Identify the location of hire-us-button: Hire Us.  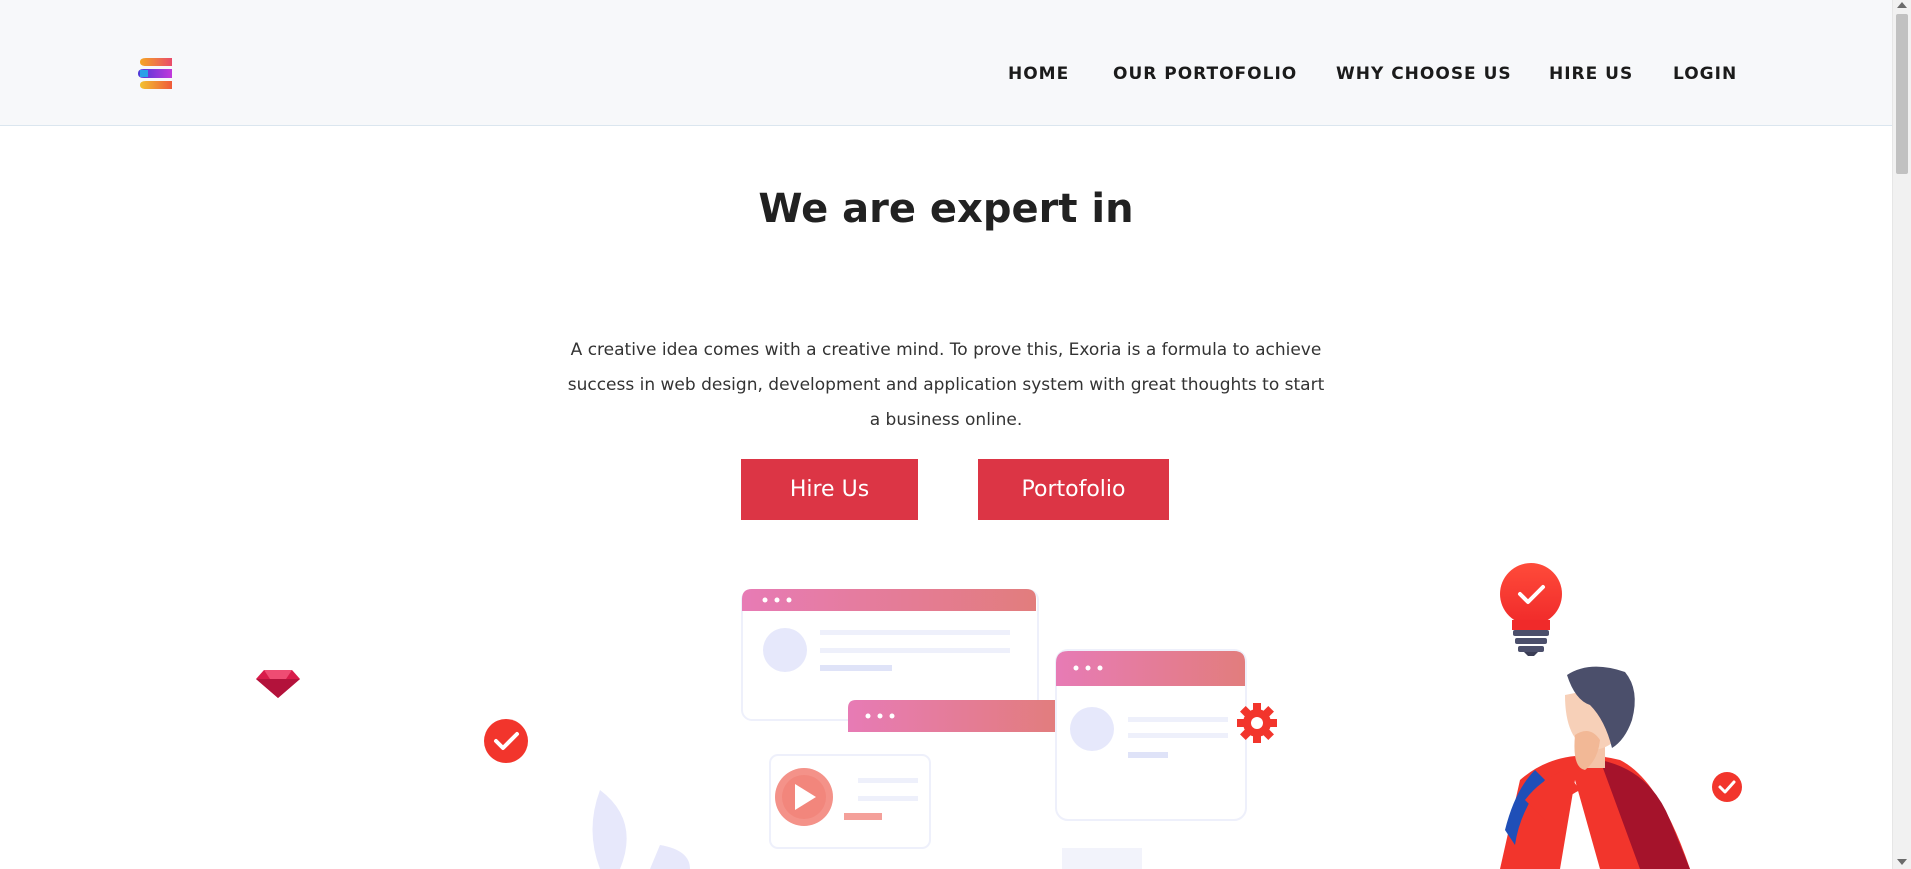
(829, 489).